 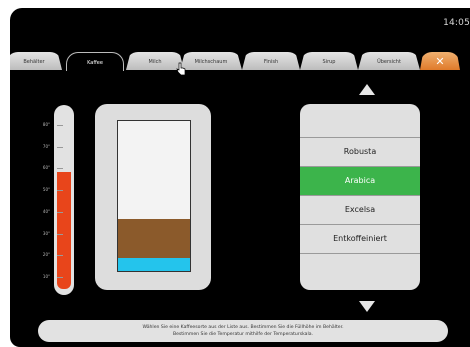 What do you see at coordinates (46, 255) in the screenshot?
I see `temperature-tick-label: 20°` at bounding box center [46, 255].